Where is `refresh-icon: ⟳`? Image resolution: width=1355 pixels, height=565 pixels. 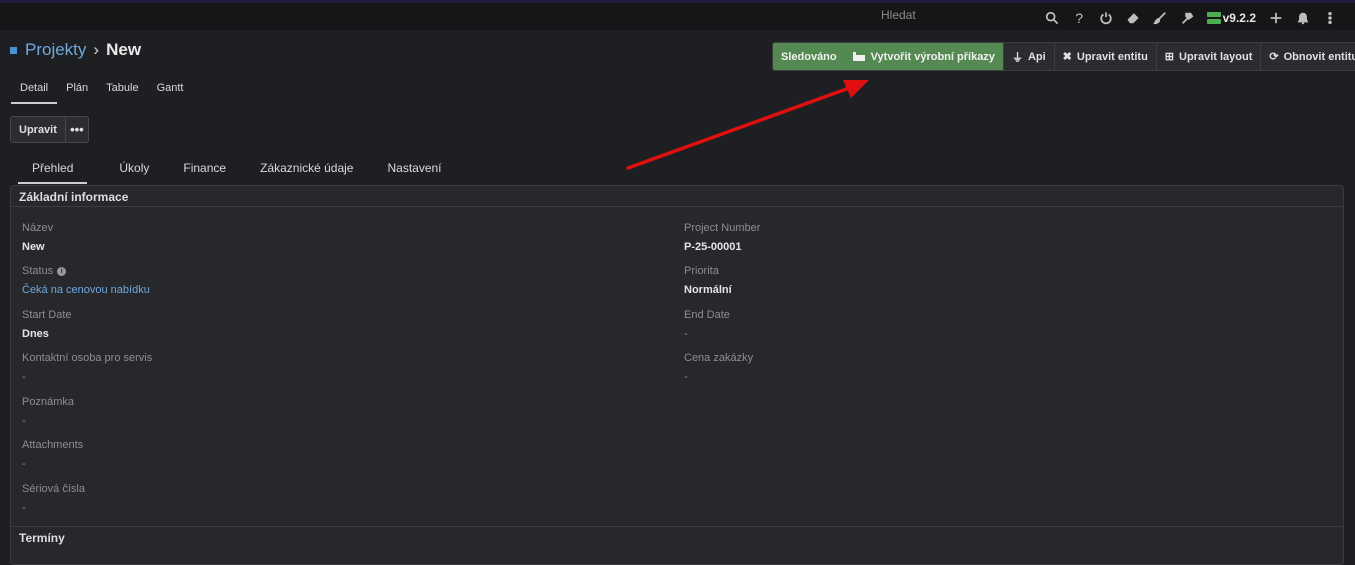 refresh-icon: ⟳ is located at coordinates (1274, 57).